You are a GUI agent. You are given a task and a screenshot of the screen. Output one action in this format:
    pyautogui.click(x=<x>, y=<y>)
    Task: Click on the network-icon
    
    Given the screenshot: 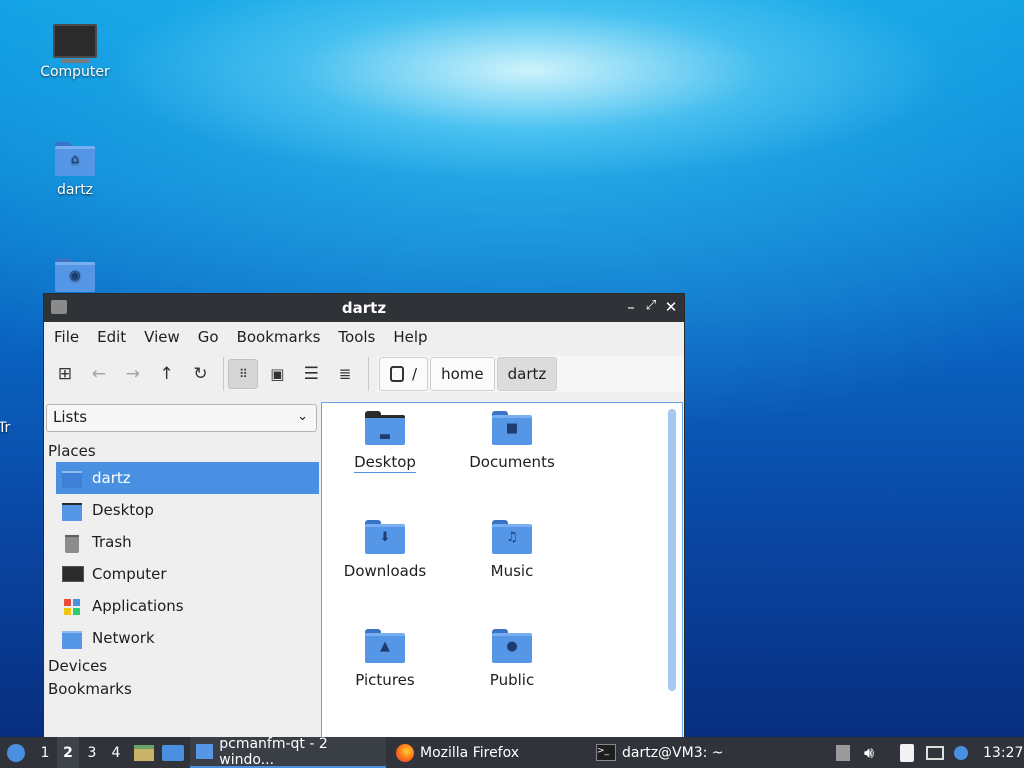 What is the action you would take?
    pyautogui.click(x=935, y=752)
    